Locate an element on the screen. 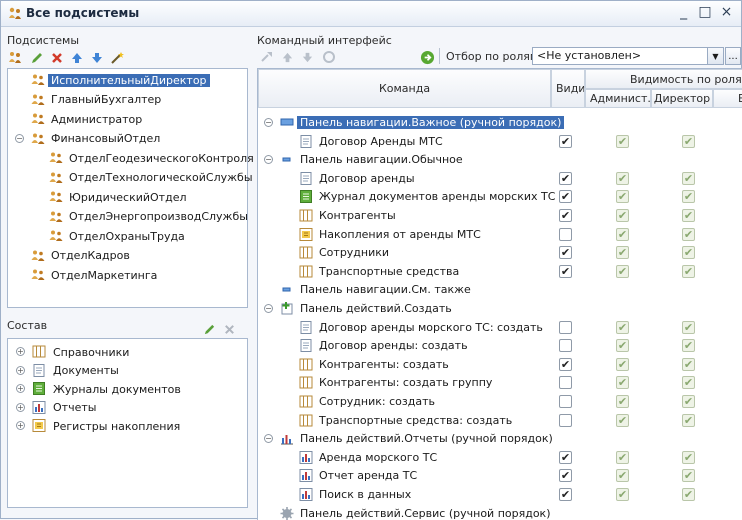 The height and width of the screenshot is (520, 742). move-down-icon is located at coordinates (307, 57).